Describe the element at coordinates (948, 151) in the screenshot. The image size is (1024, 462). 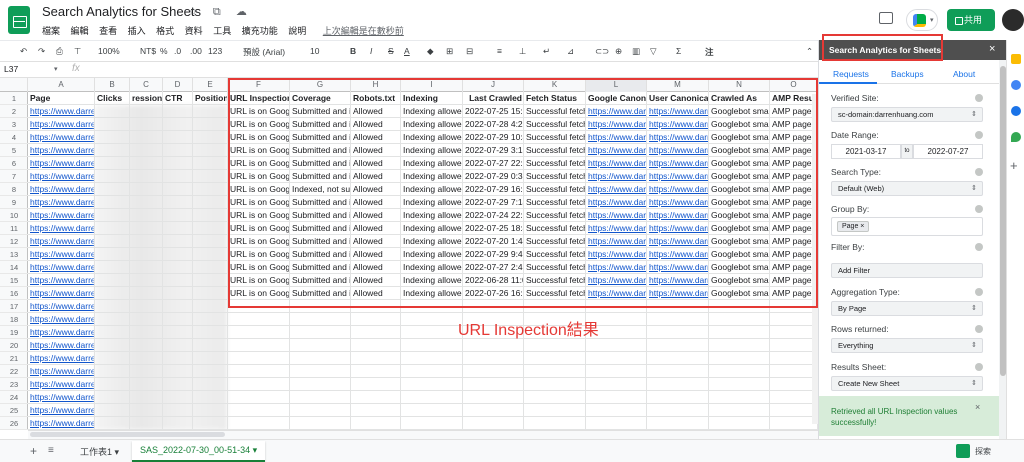
I see `date-to-input: 2022-07-27` at that location.